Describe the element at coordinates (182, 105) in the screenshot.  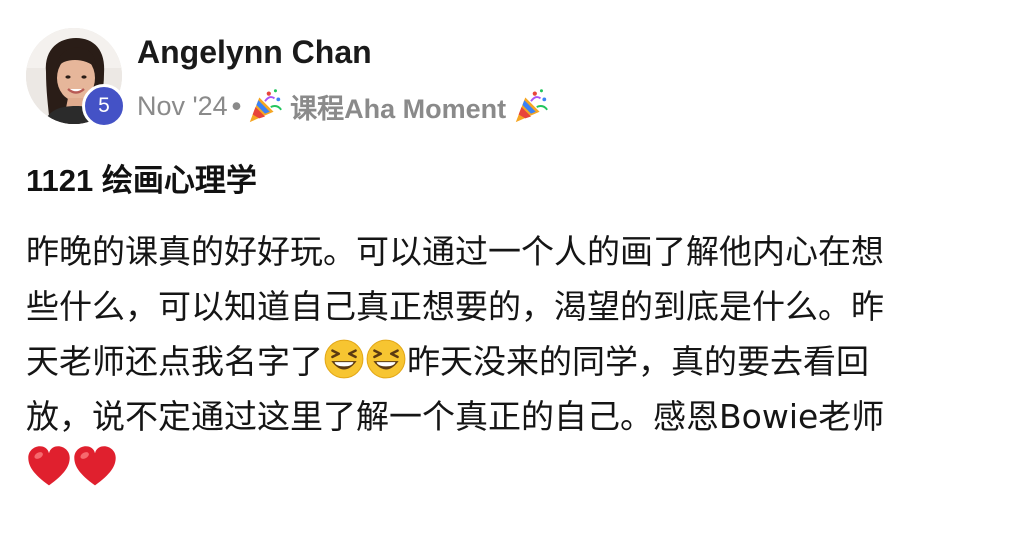
I see `post-date: Nov '24` at that location.